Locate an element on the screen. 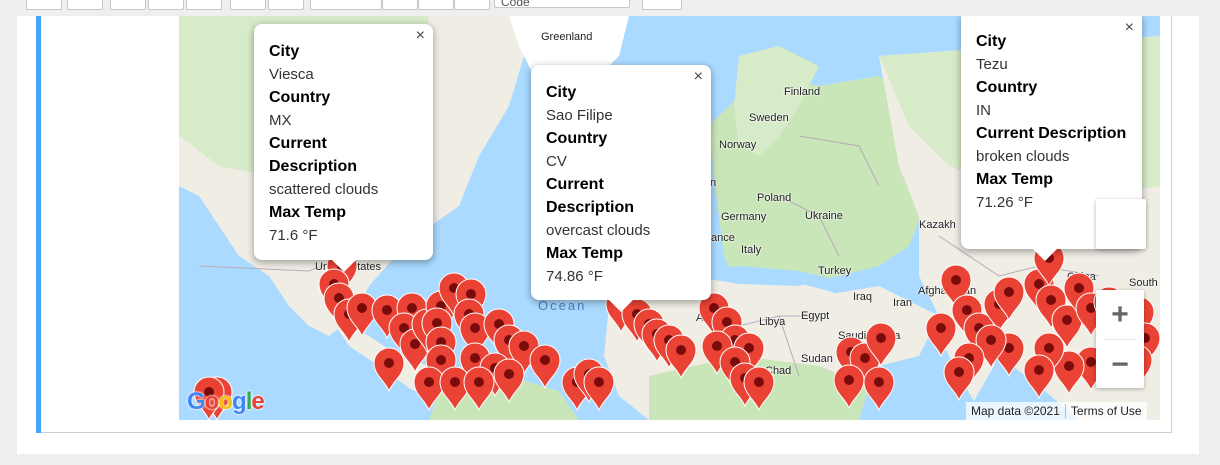  command-palette-button is located at coordinates (662, 5).